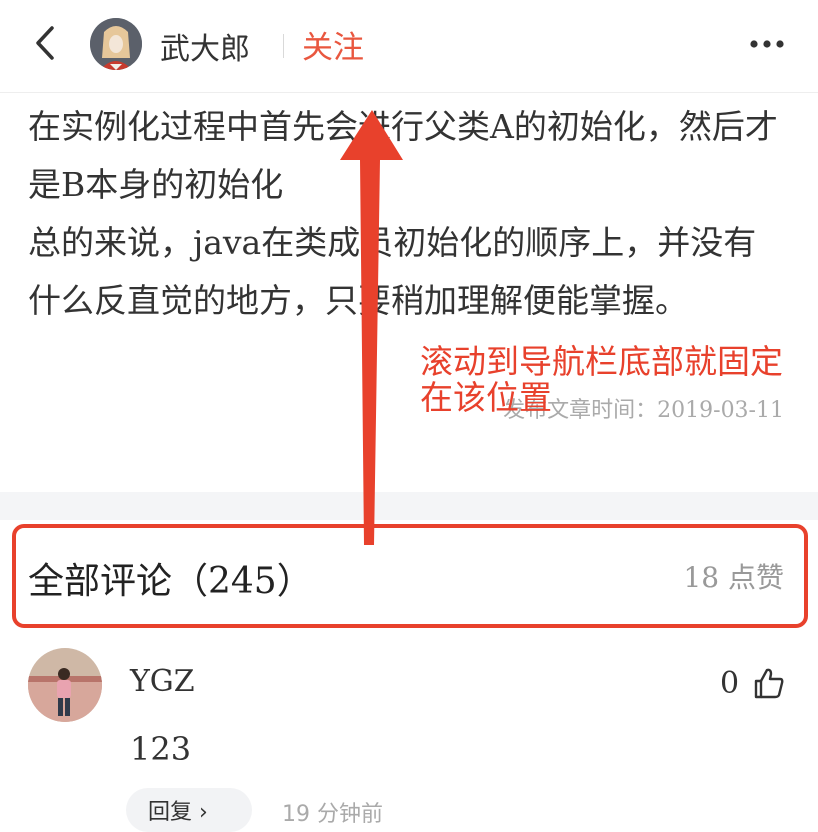 The height and width of the screenshot is (832, 818). I want to click on top-nav-bar: 武大郎 关注, so click(409, 46).